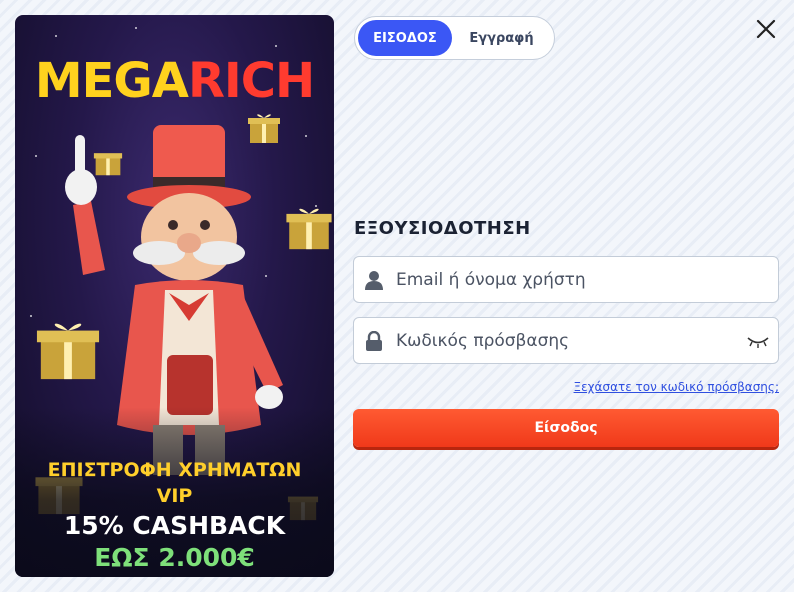 This screenshot has height=592, width=794. I want to click on promo-max-amount: ΕΩΣ 2.000€, so click(174, 557).